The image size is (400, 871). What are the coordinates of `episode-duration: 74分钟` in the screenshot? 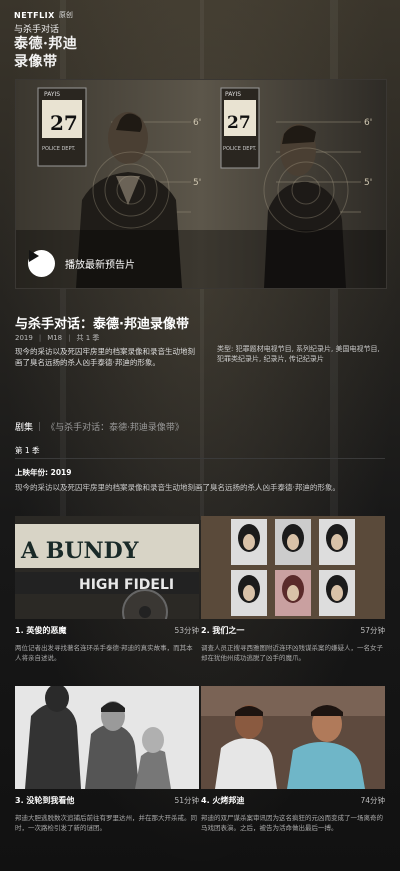 It's located at (372, 800).